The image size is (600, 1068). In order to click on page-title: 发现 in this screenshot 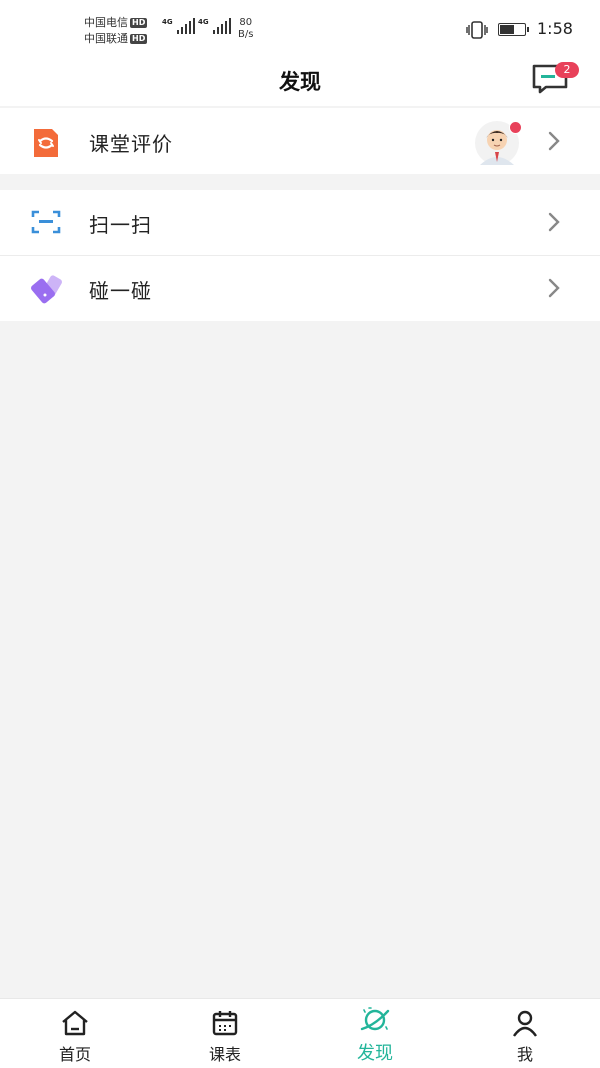, I will do `click(300, 82)`.